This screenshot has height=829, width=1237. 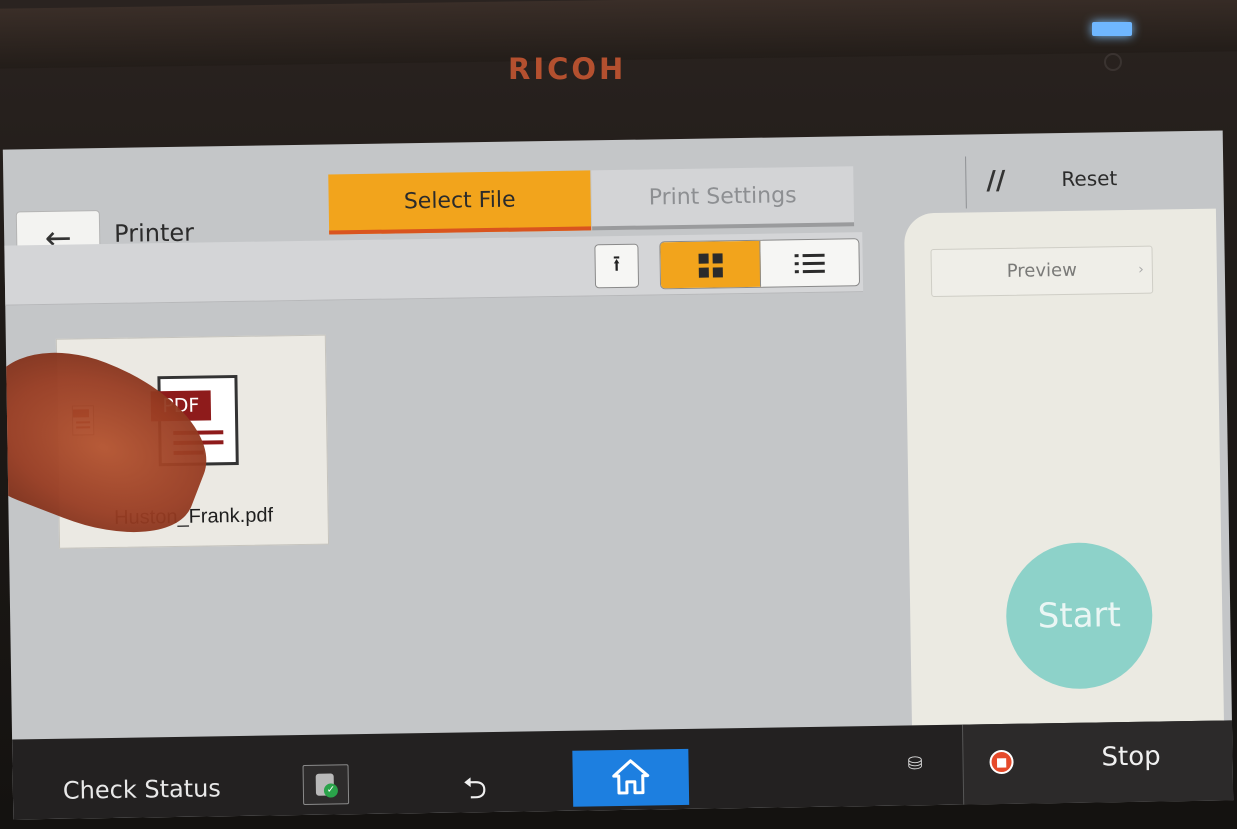 What do you see at coordinates (723, 198) in the screenshot?
I see `tab-print-settings: Print Settings` at bounding box center [723, 198].